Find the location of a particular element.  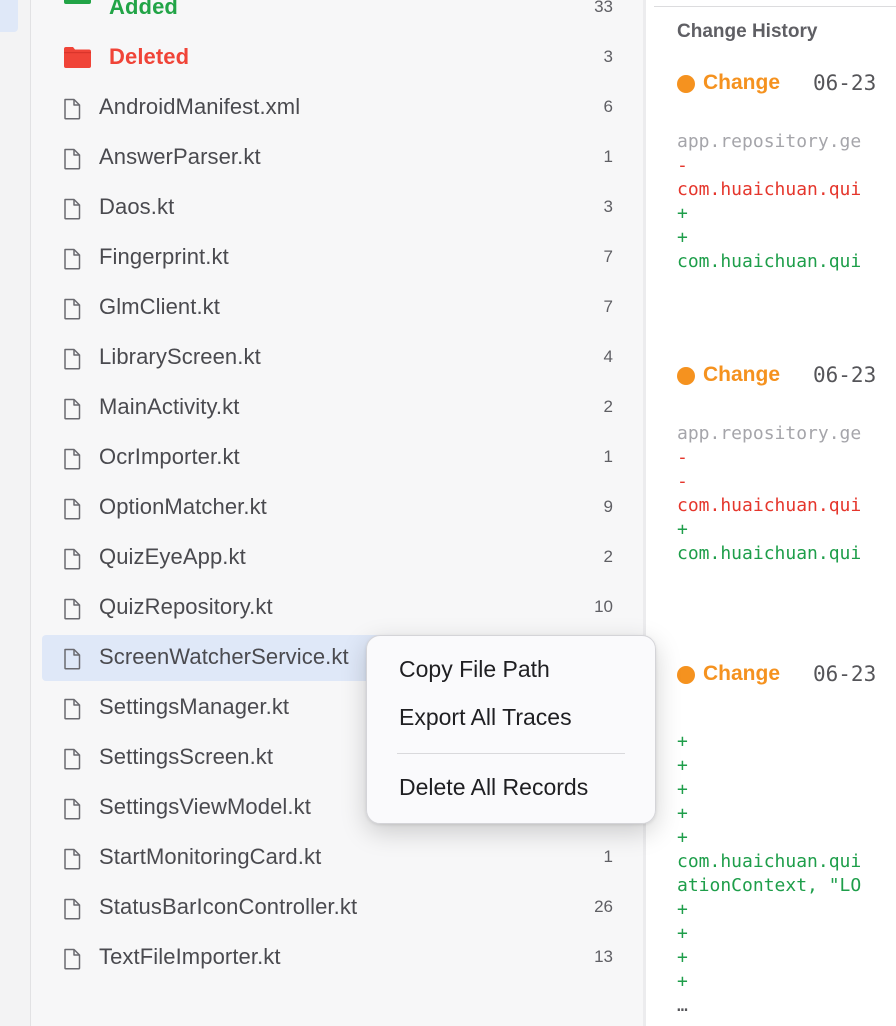

file-row: Fingerprint.kt 7 is located at coordinates (337, 258).